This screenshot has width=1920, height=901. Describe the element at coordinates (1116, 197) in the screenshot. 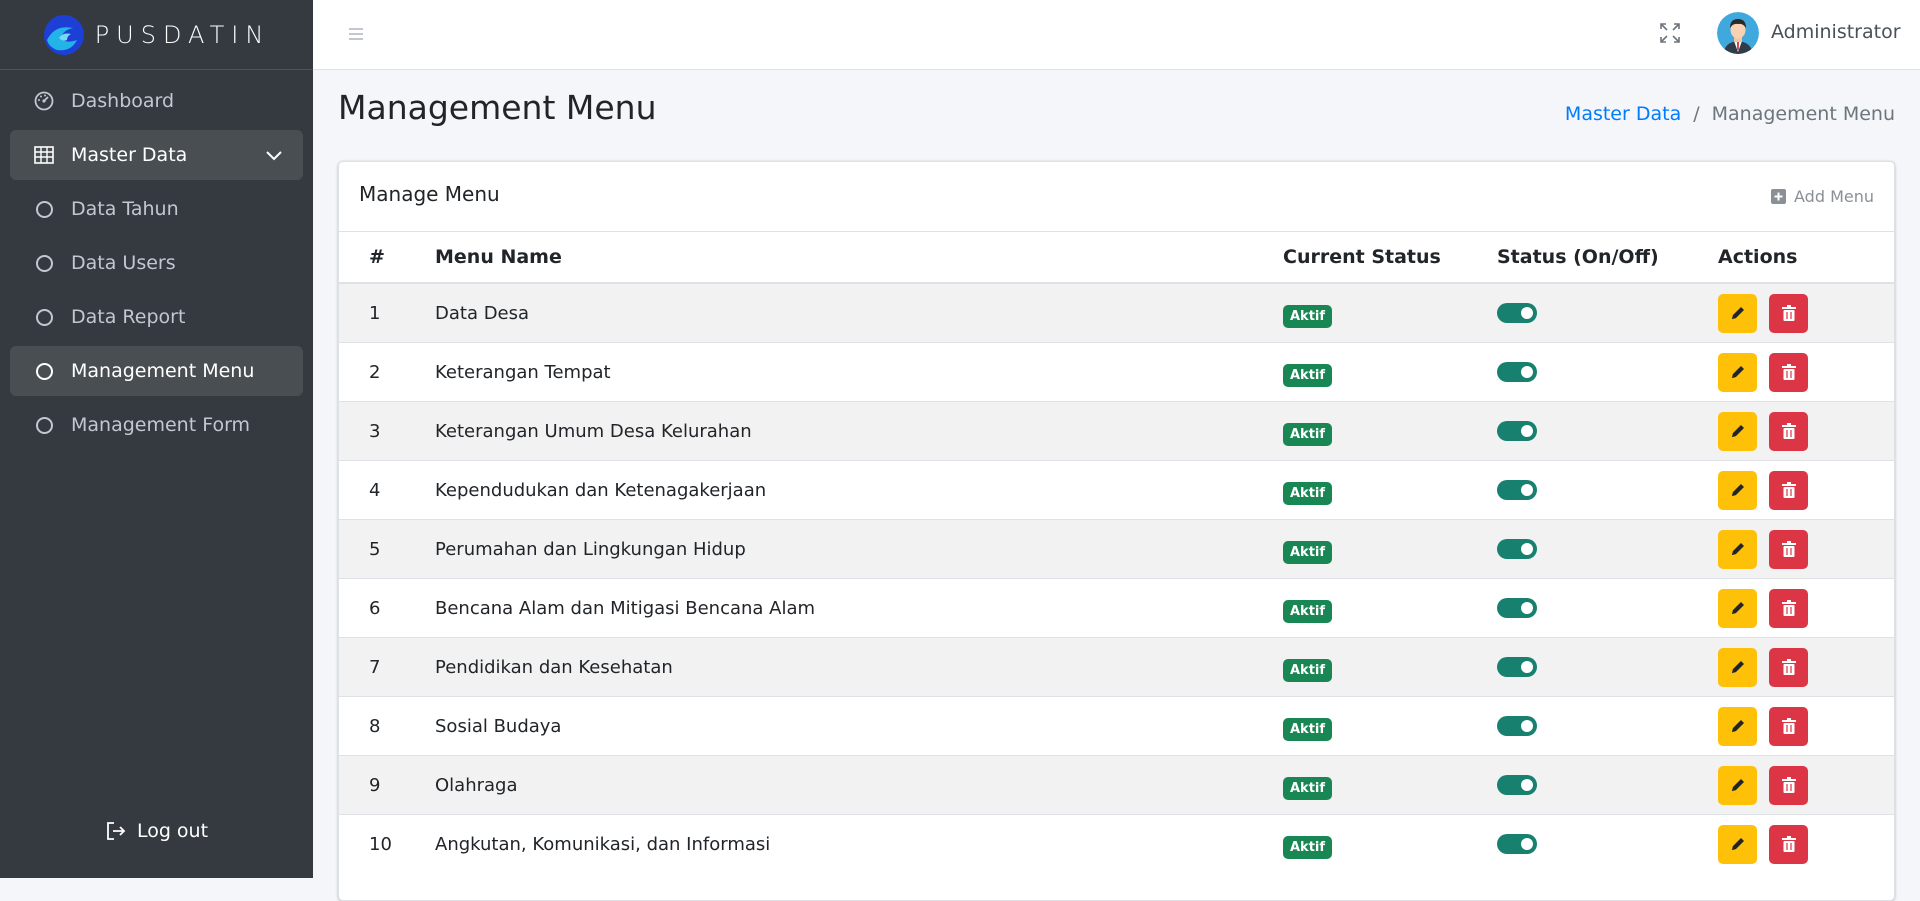

I see `card-header: Manage Menu Add Menu` at that location.